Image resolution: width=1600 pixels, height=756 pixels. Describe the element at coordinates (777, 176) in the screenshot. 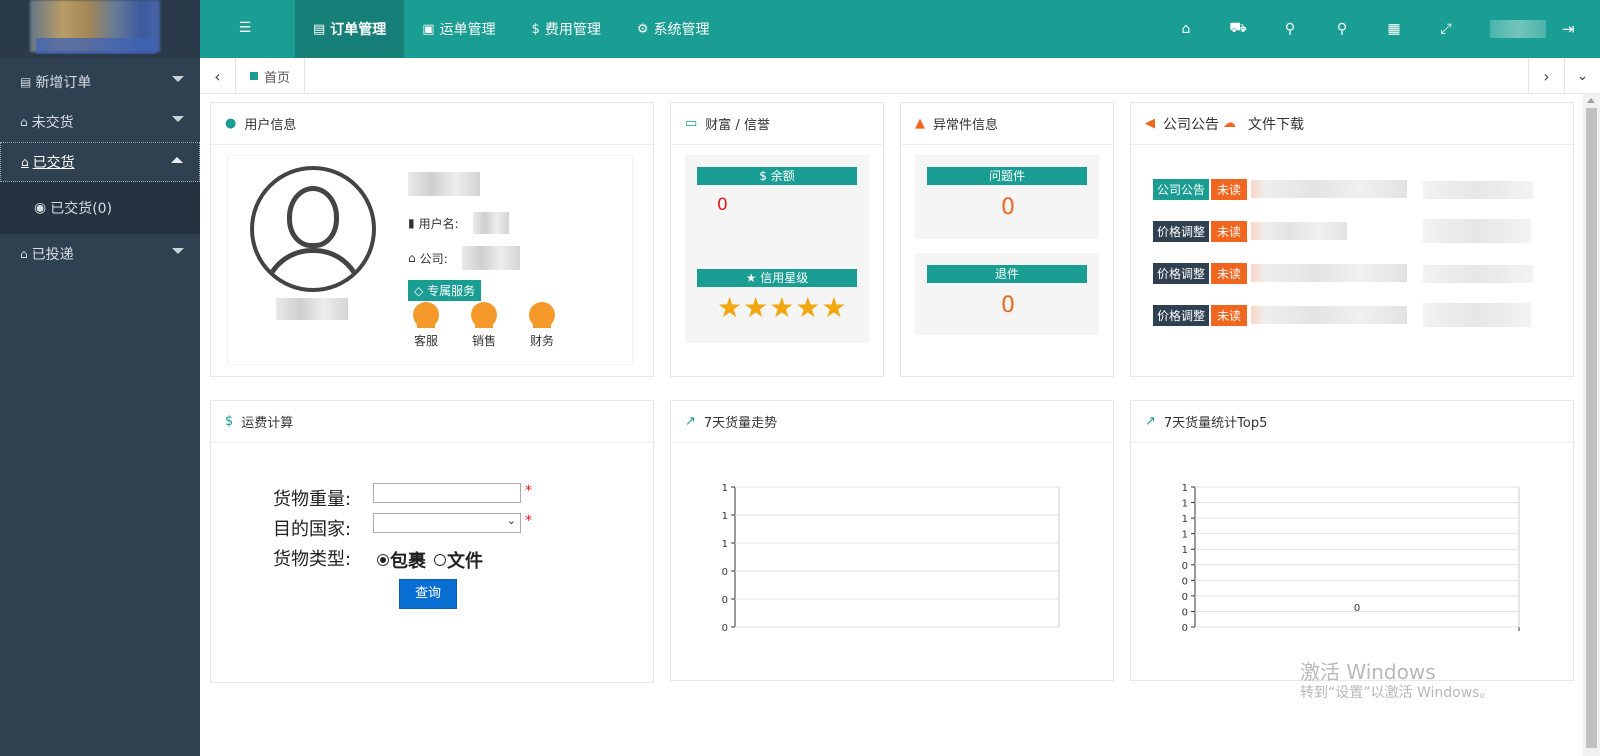

I see `balance-label: $ 余额` at that location.